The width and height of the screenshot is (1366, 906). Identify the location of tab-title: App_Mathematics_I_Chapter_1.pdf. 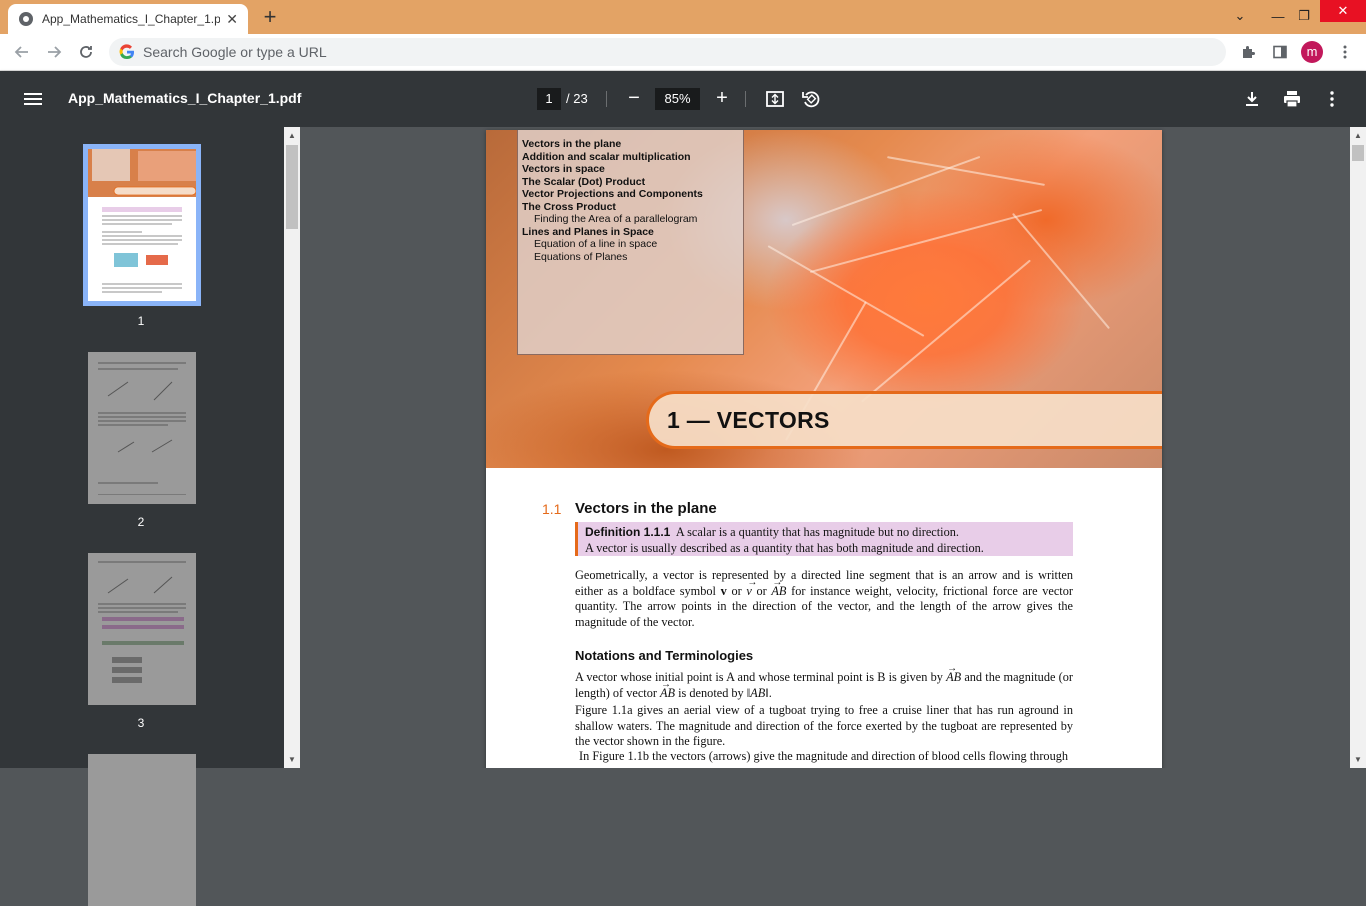
(131, 19).